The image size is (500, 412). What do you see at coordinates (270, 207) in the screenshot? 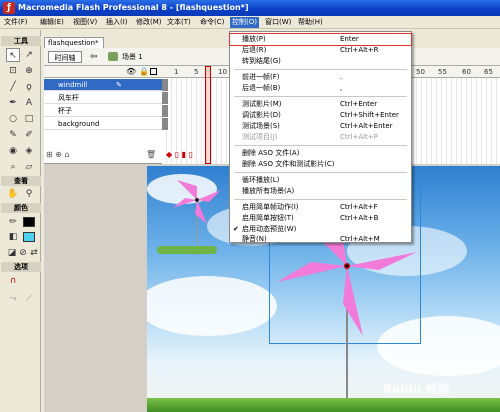
I see `item-label: 启用简单帧动作(I)` at bounding box center [270, 207].